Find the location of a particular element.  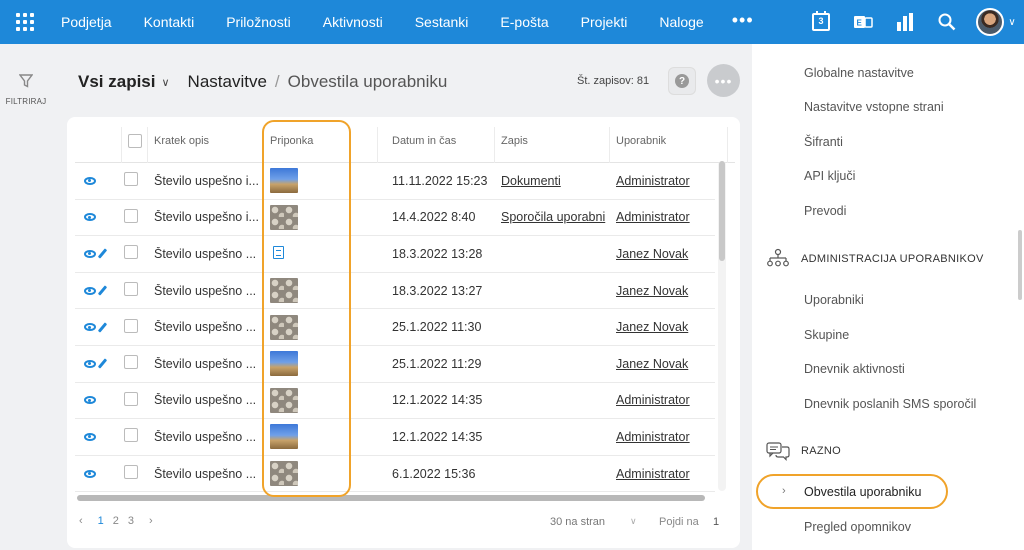

nav-more-button: ••• is located at coordinates (743, 22).